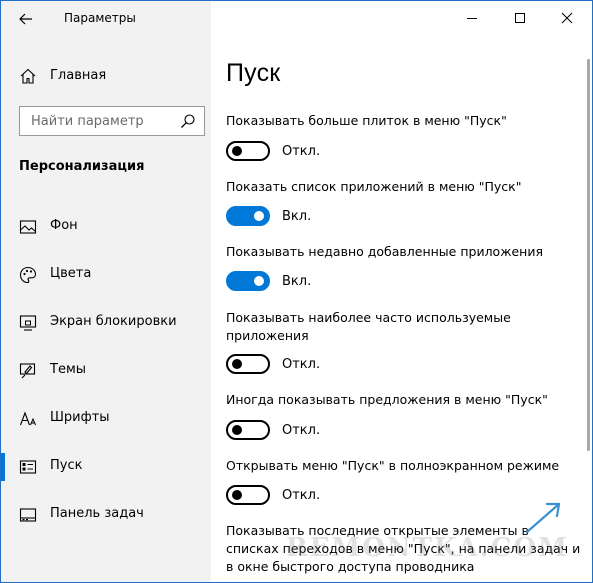 The image size is (593, 583). I want to click on back-arrow-icon, so click(25, 19).